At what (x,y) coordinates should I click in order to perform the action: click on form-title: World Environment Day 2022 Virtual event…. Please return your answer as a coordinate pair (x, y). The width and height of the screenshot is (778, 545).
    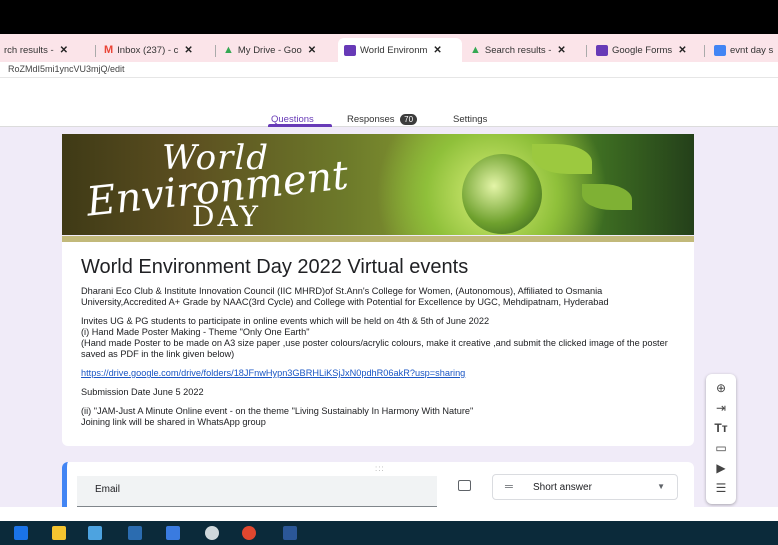
    Looking at the image, I should click on (274, 267).